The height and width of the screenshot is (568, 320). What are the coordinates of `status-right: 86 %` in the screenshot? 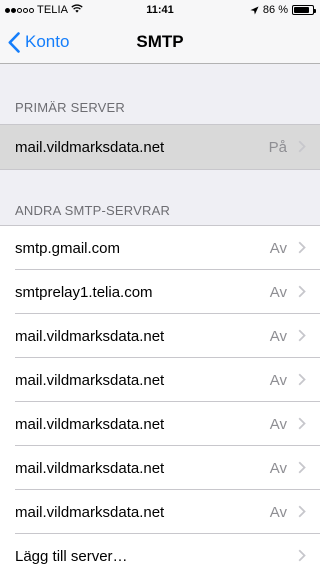 It's located at (283, 10).